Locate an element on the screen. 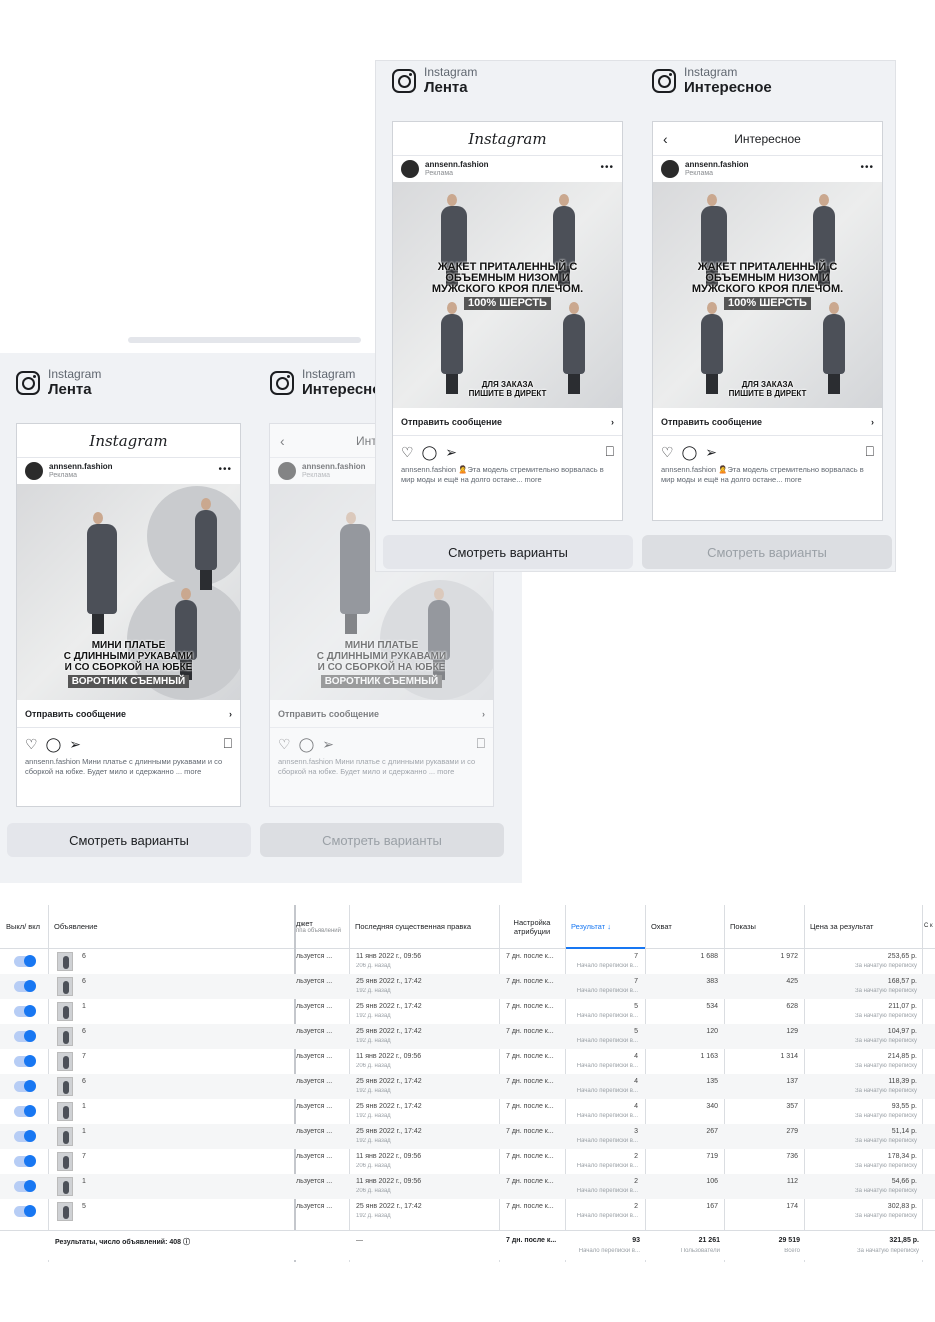 The width and height of the screenshot is (935, 1322). col-attribution: Настройка атрибуции is located at coordinates (532, 927).